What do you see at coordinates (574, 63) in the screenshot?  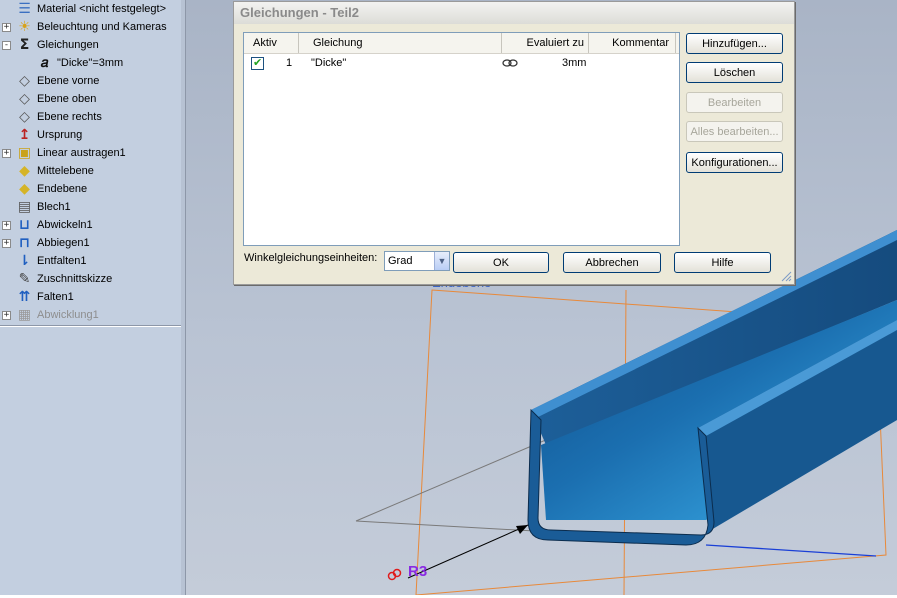 I see `row-evaluated: 3mm` at bounding box center [574, 63].